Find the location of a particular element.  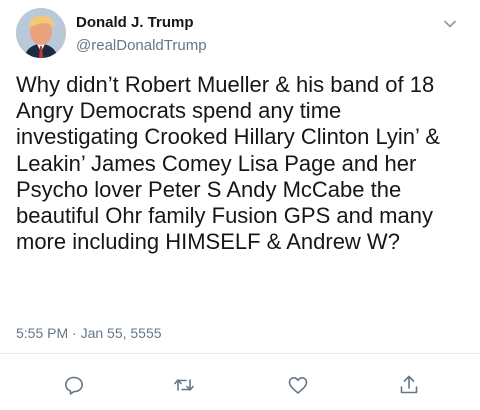

share-icon is located at coordinates (409, 384).